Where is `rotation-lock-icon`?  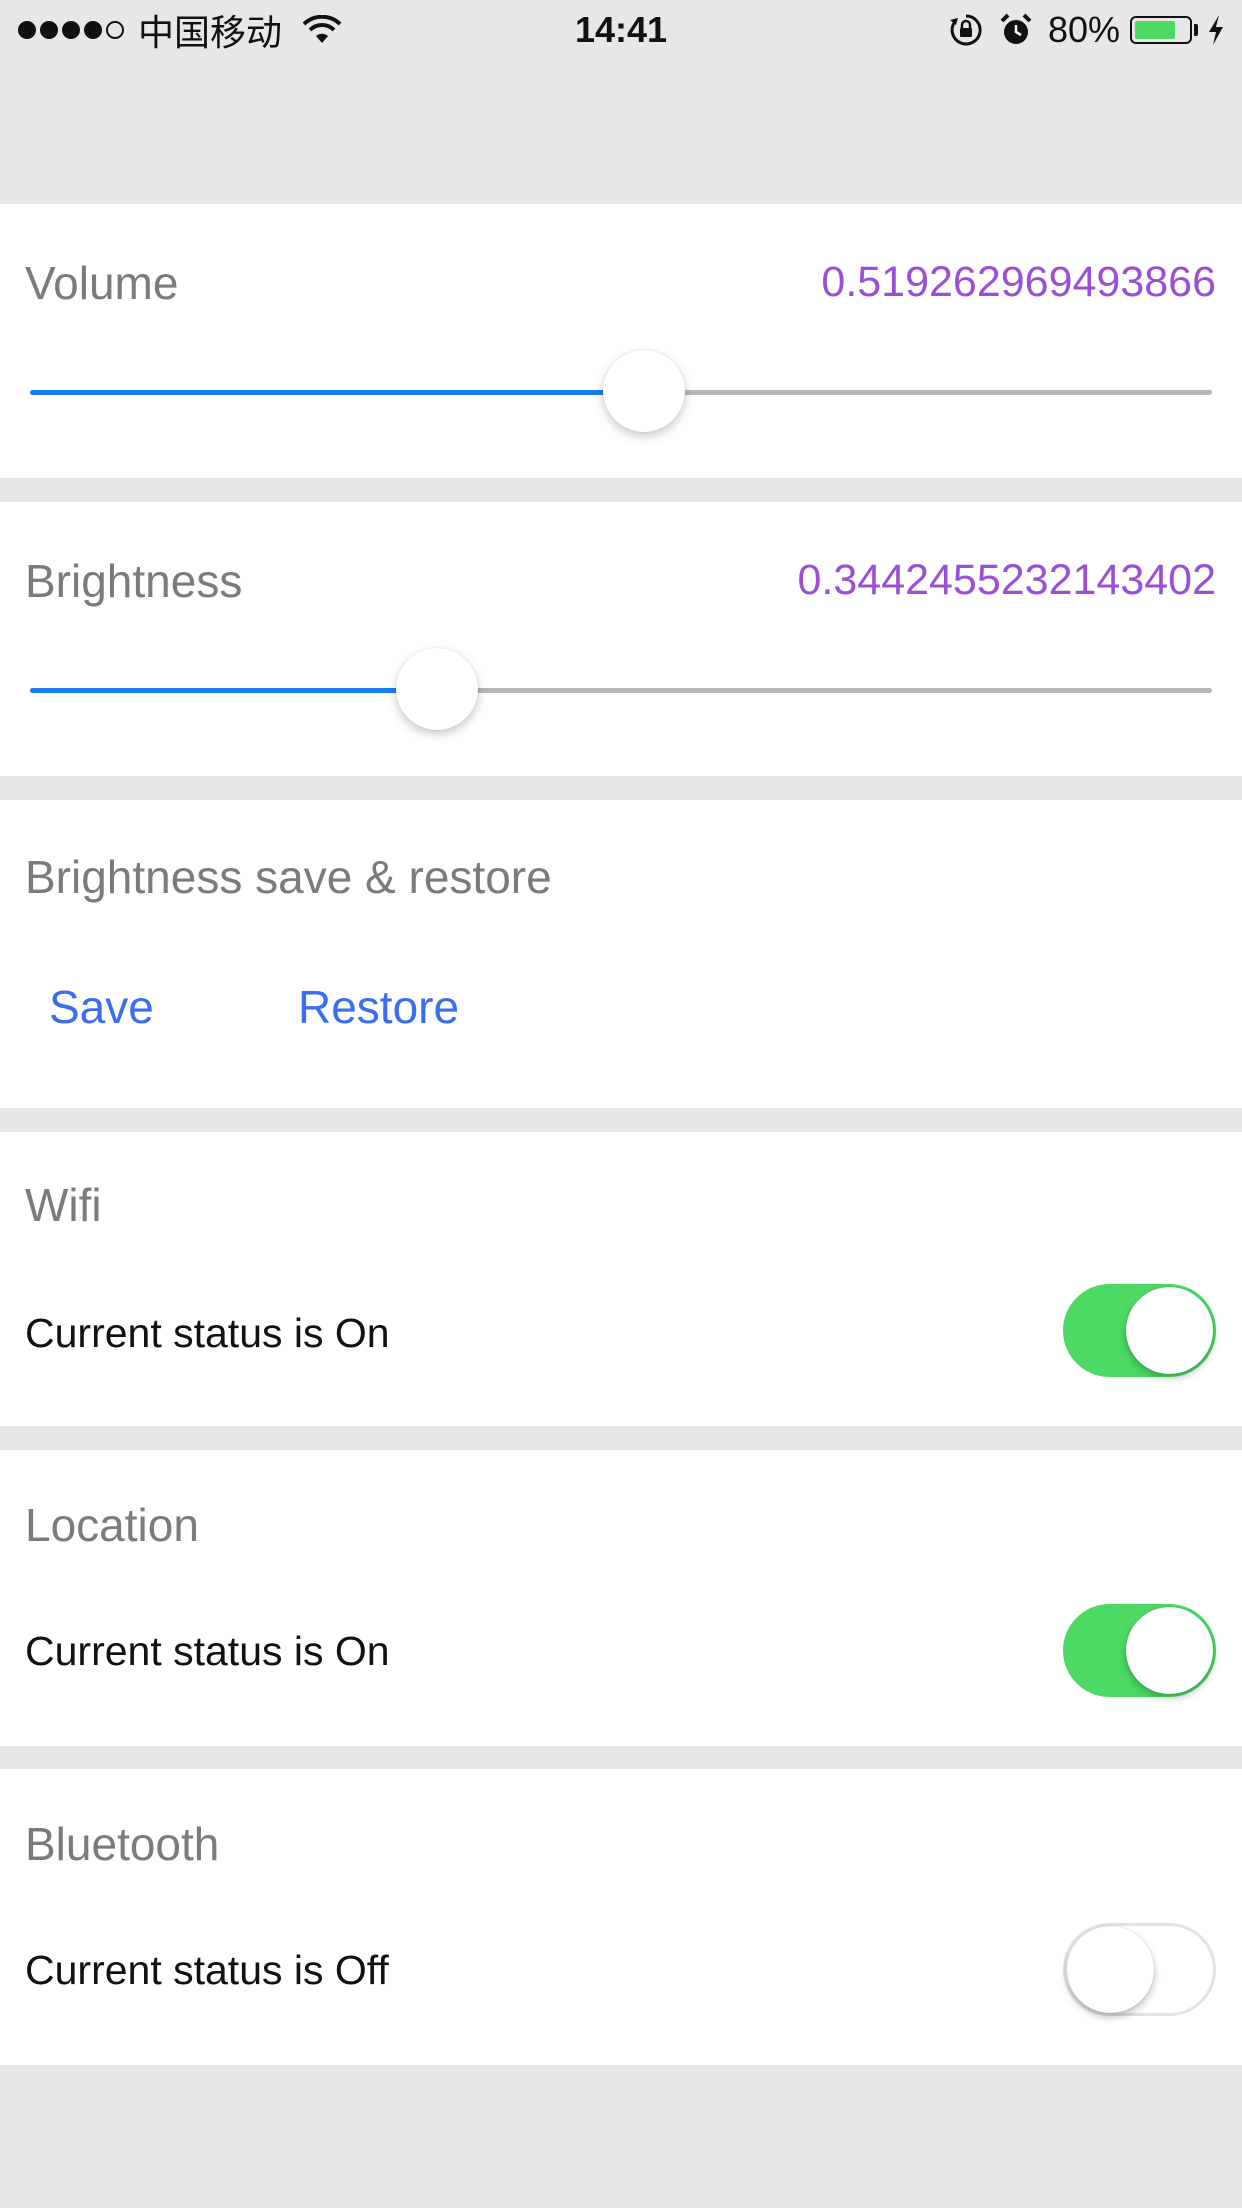 rotation-lock-icon is located at coordinates (965, 30).